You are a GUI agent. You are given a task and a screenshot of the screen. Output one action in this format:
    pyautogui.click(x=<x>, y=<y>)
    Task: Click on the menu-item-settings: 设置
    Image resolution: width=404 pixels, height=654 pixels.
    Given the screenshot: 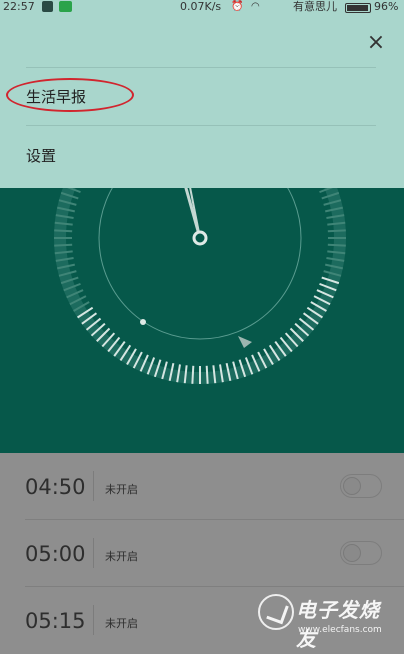 What is the action you would take?
    pyautogui.click(x=41, y=155)
    